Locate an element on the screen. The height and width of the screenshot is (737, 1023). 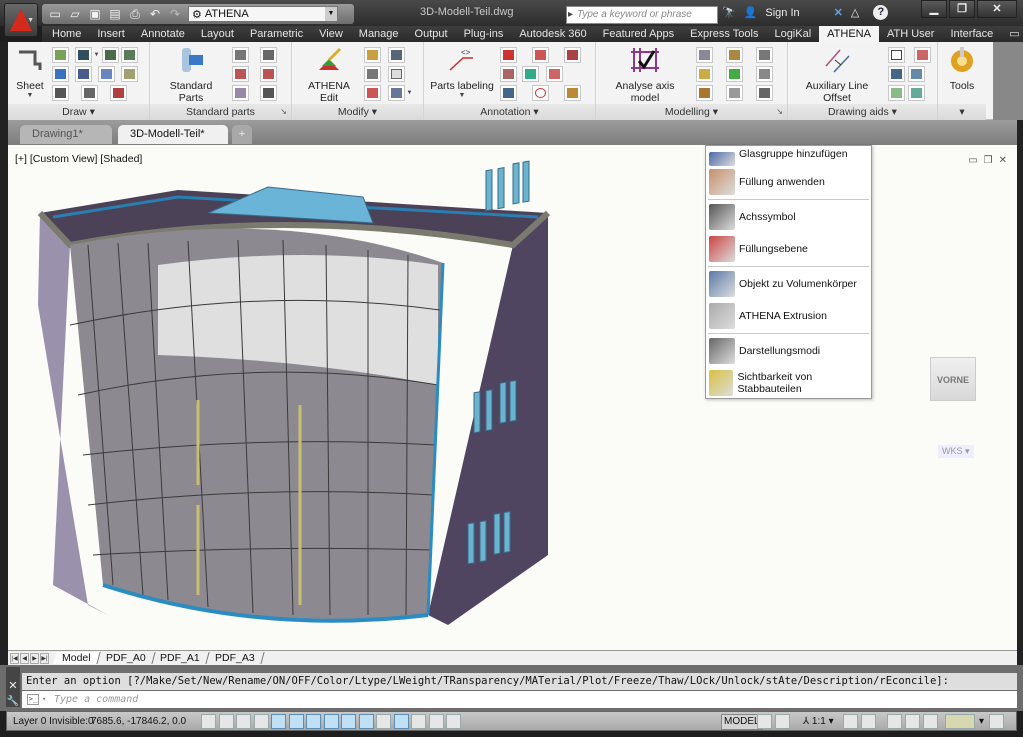
menu-item: ATHENA Extrusion is located at coordinates (788, 316).